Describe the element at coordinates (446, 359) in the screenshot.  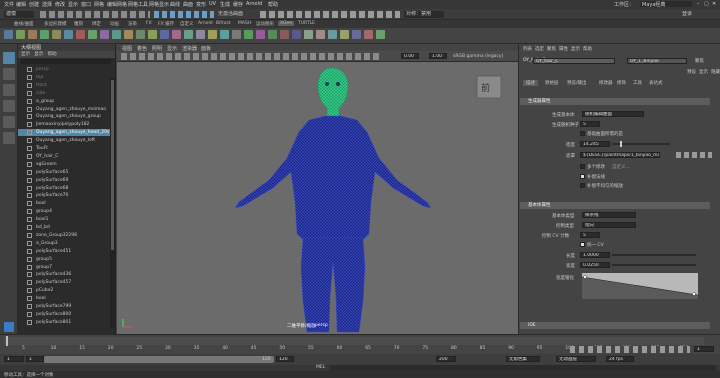
I see `range-end2-field: 200` at that location.